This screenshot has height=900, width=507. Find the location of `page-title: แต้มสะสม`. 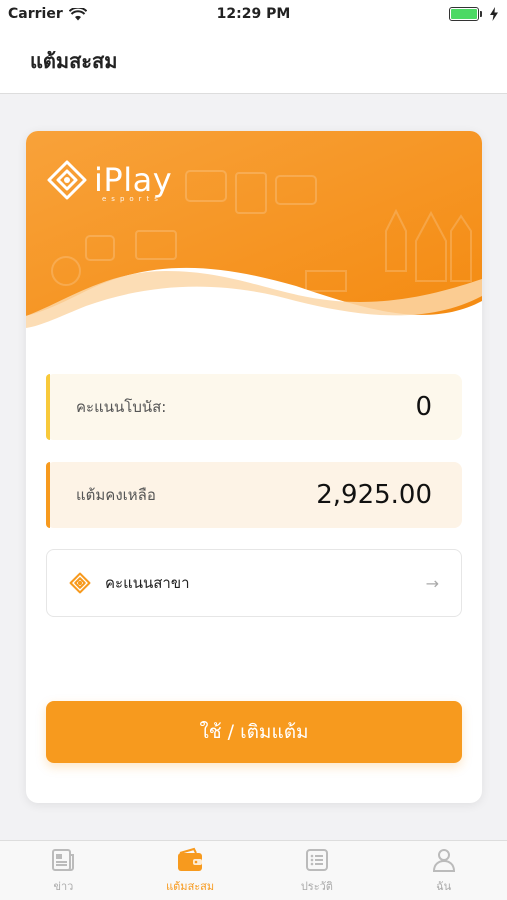

page-title: แต้มสะสม is located at coordinates (74, 60).